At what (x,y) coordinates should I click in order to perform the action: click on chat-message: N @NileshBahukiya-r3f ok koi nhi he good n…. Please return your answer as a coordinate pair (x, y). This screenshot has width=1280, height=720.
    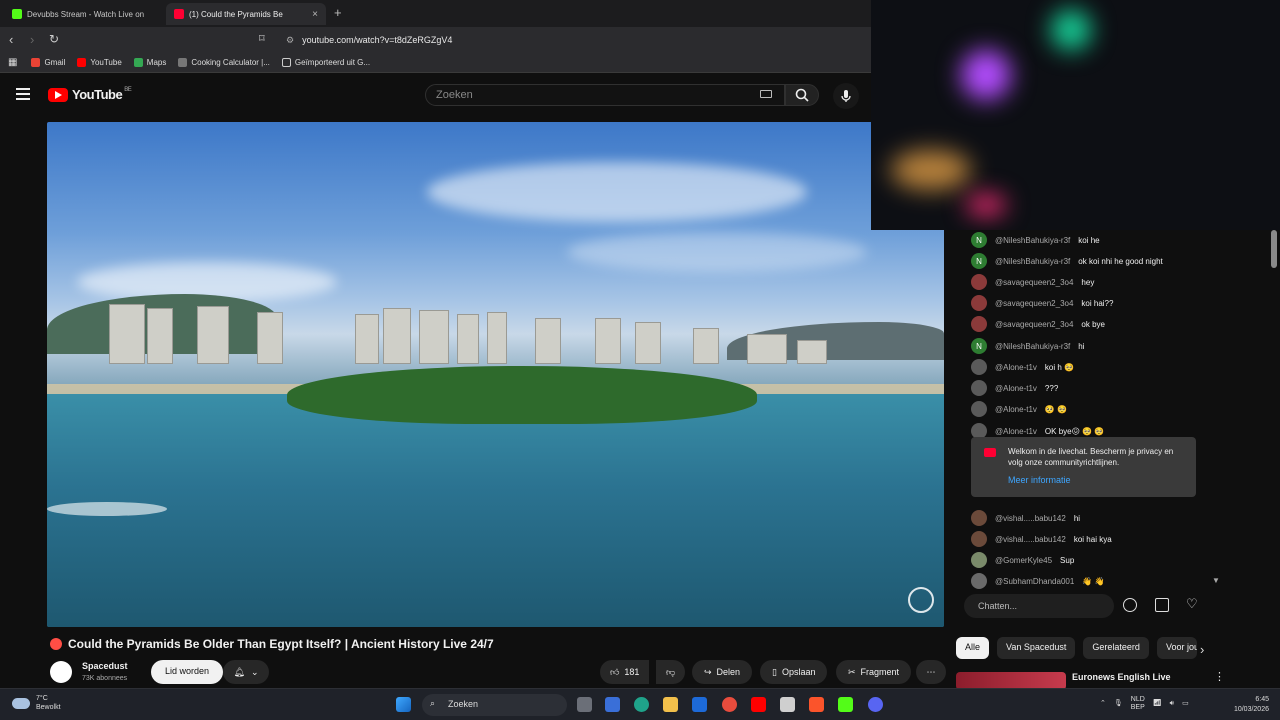
    Looking at the image, I should click on (1101, 261).